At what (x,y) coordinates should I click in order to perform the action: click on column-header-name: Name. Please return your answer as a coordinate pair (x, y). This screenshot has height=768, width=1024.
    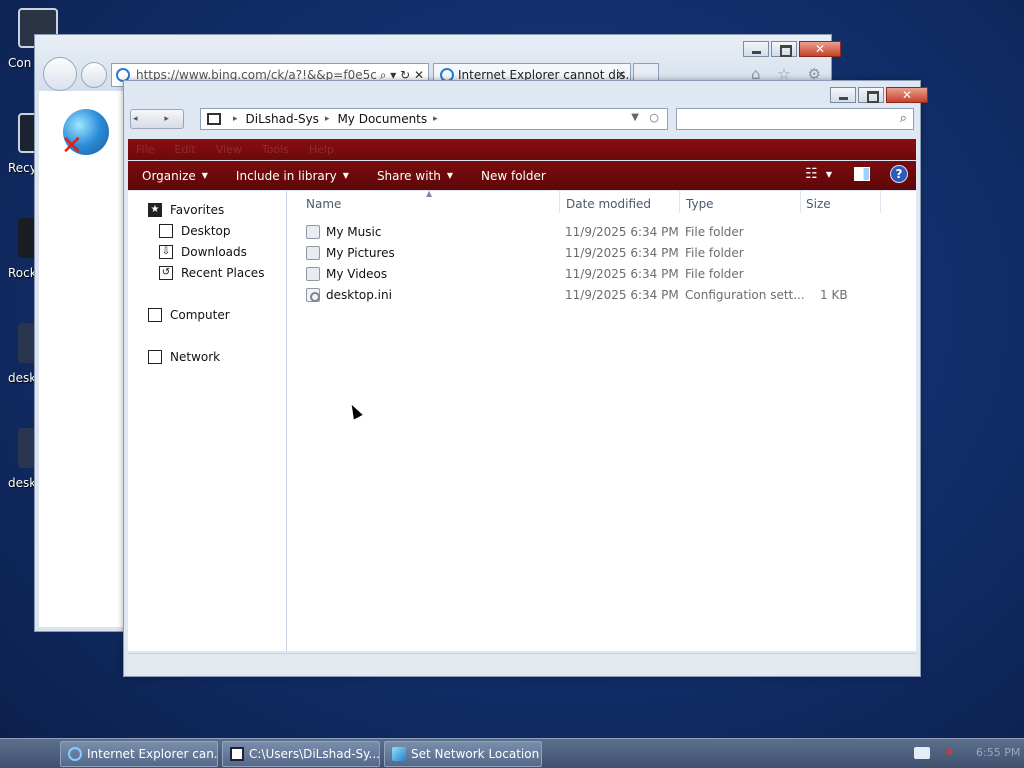
    Looking at the image, I should click on (323, 204).